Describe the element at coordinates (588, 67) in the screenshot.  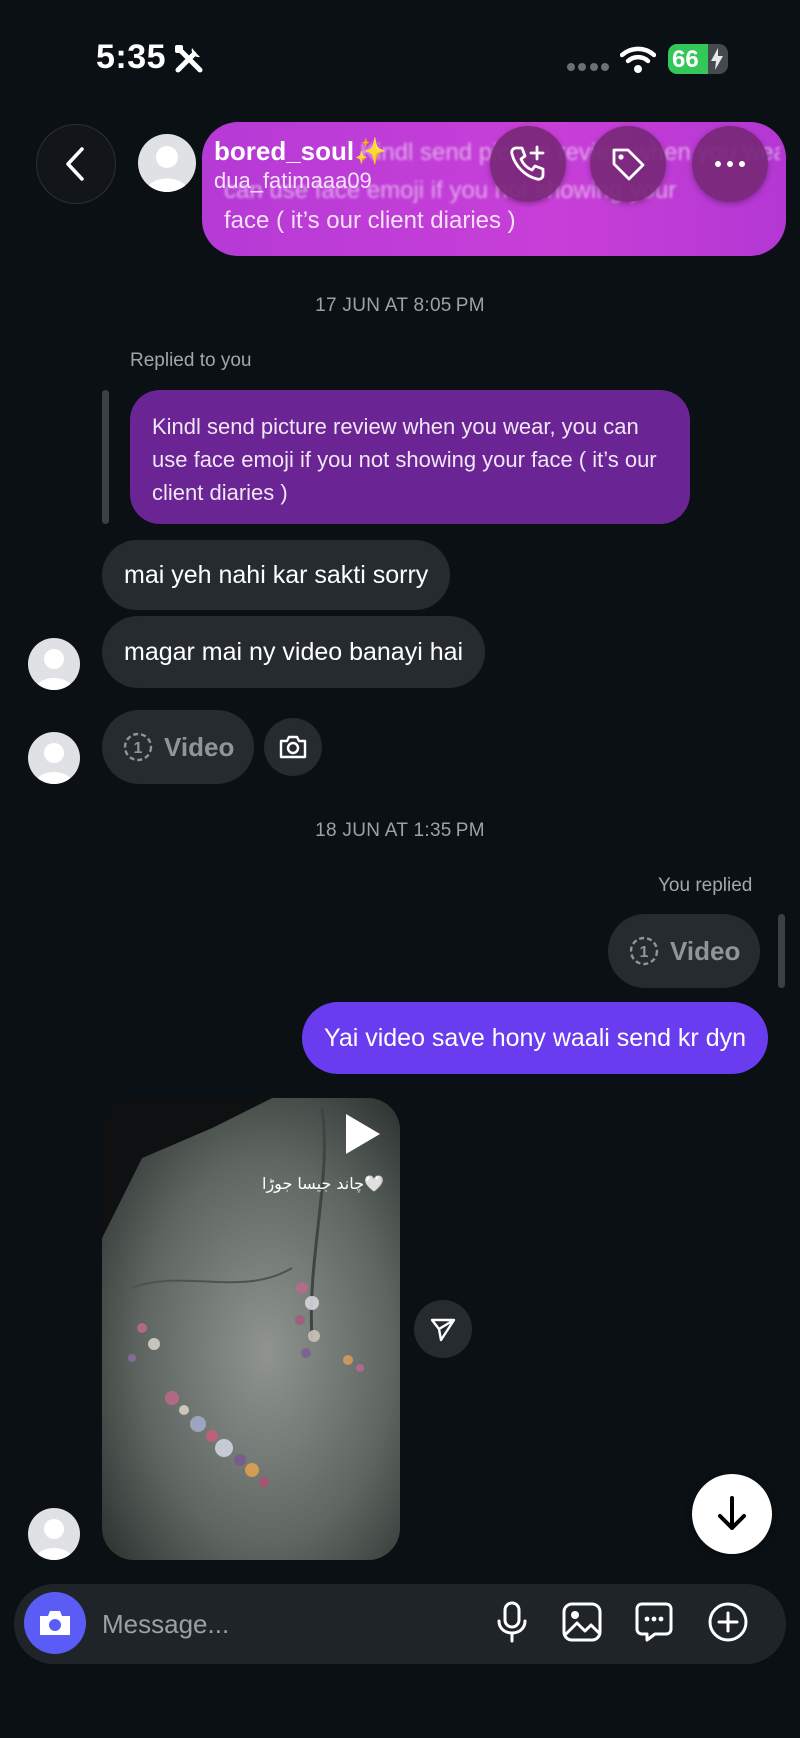
I see `signal-dots-icon` at that location.